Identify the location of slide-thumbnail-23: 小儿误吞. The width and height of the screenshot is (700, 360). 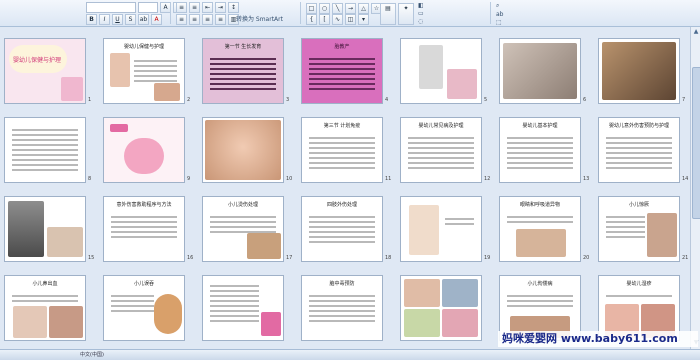
(144, 308).